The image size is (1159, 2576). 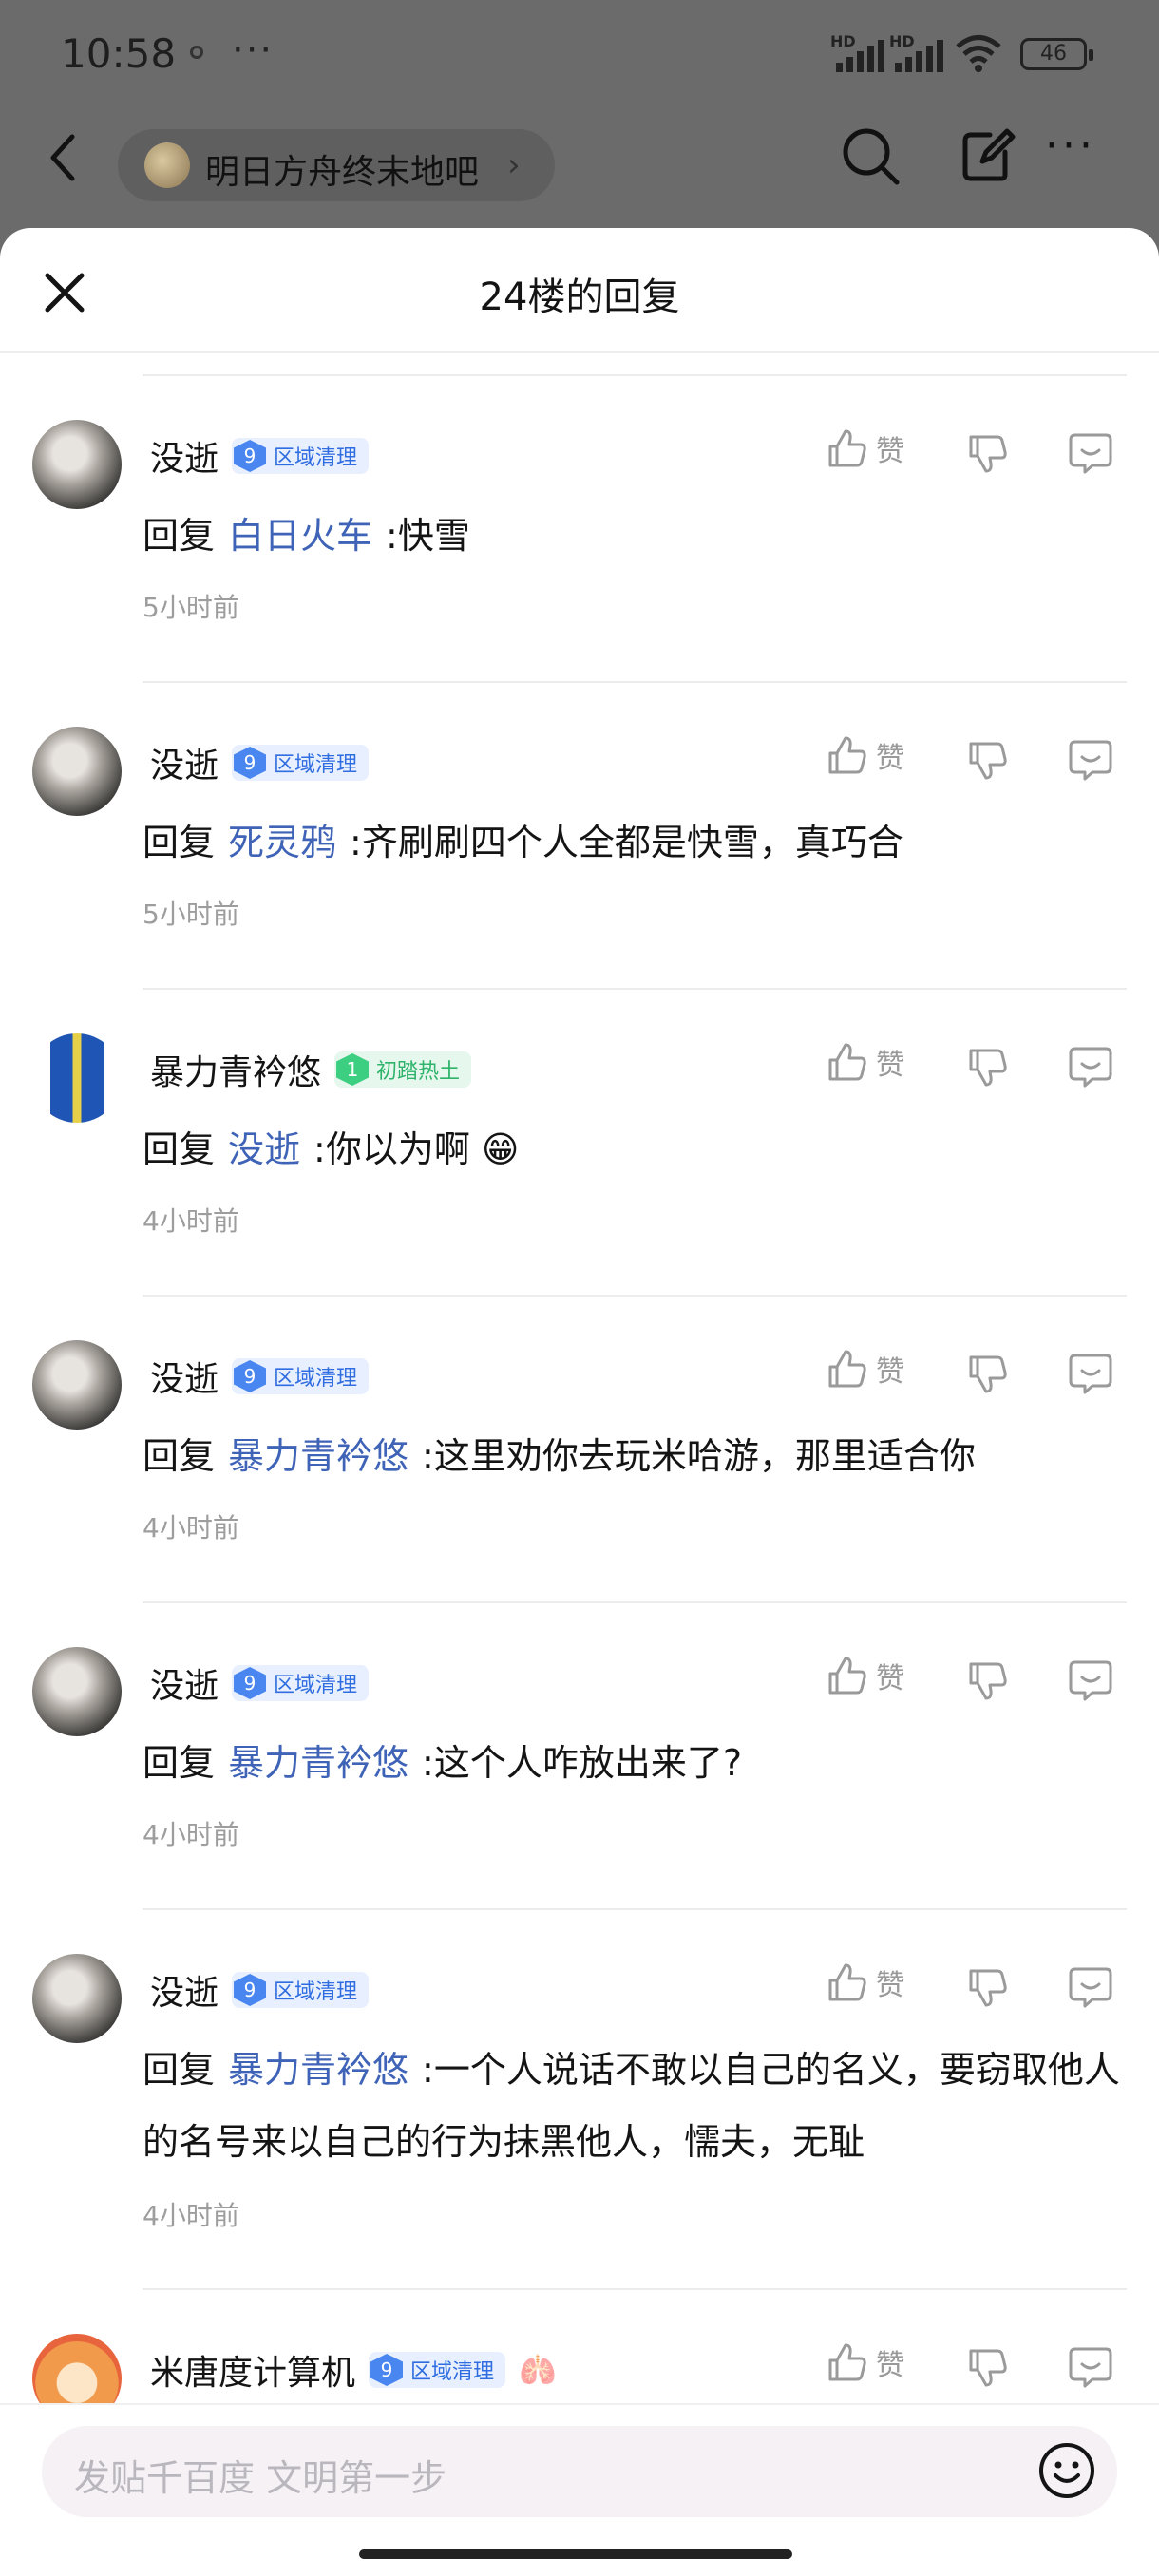 What do you see at coordinates (167, 165) in the screenshot?
I see `forum-avatar` at bounding box center [167, 165].